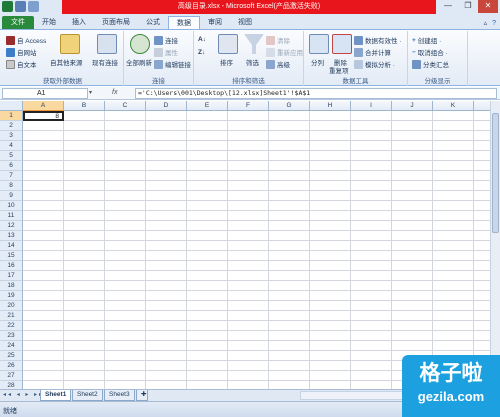 The image size is (500, 417). Describe the element at coordinates (166, 106) in the screenshot. I see `column-header: D` at that location.